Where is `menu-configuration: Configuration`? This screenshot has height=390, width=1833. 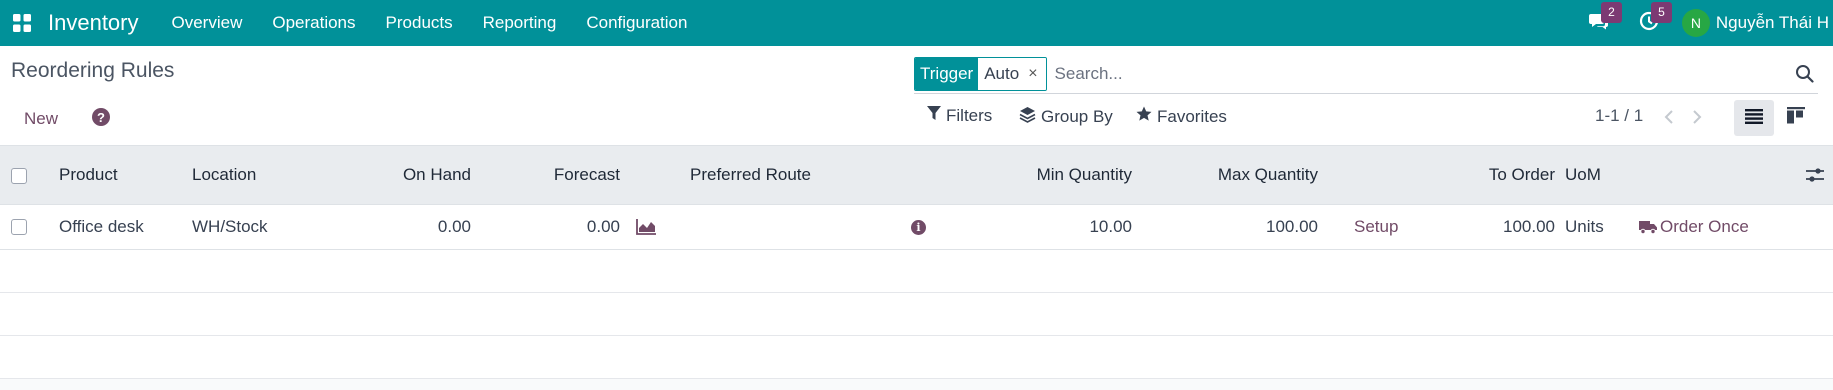
menu-configuration: Configuration is located at coordinates (636, 23).